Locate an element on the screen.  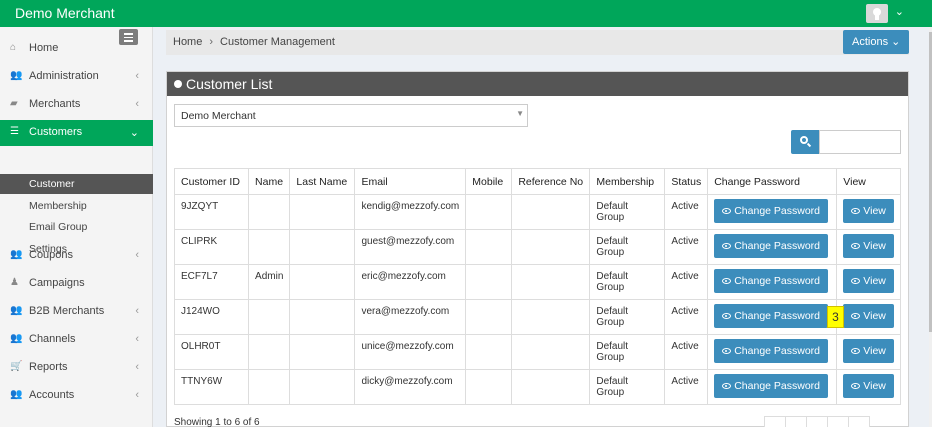
submenu-item-label: Settings is located at coordinates (48, 248).